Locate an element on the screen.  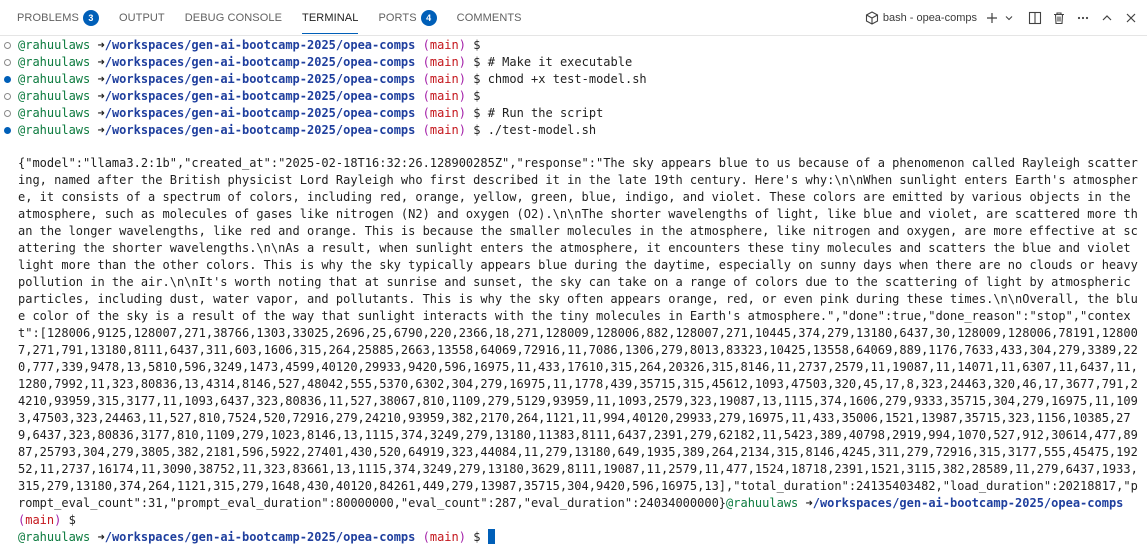
tab-ports: PORTS 4 is located at coordinates (407, 18).